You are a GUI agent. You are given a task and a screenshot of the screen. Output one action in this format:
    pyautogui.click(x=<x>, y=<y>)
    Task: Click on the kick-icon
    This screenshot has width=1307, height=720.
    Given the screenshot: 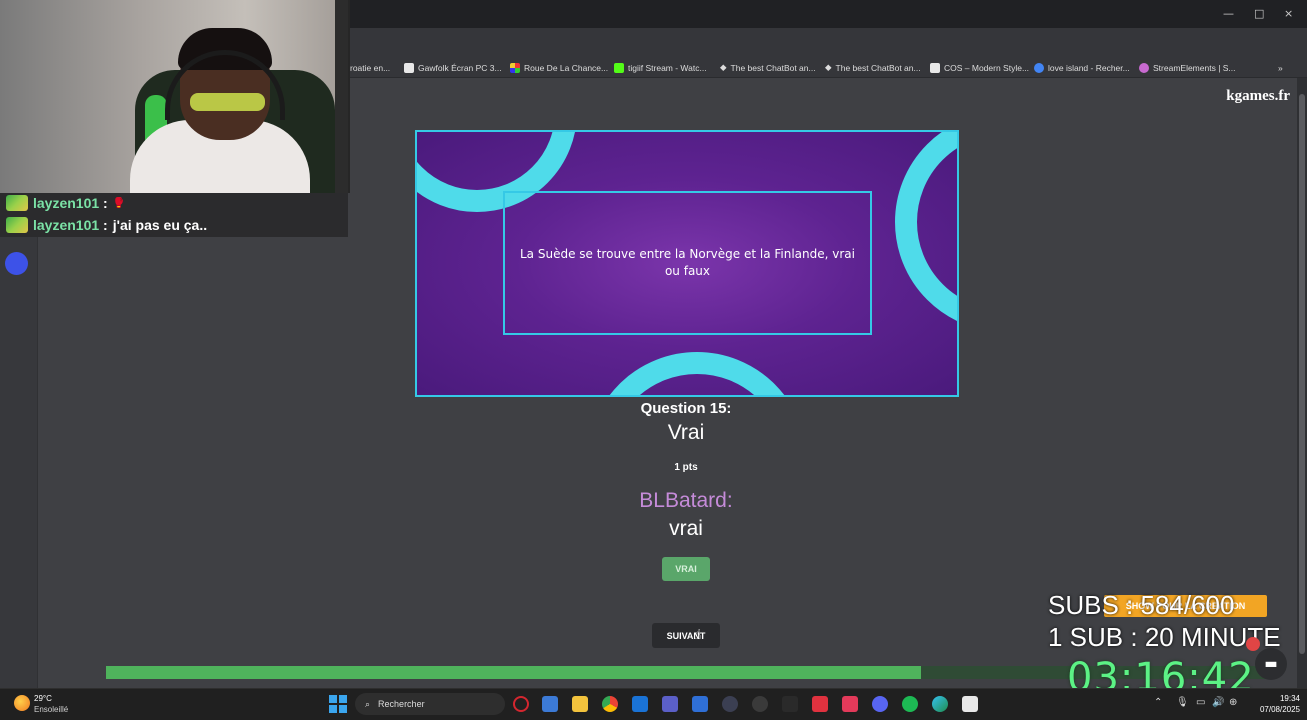 What is the action you would take?
    pyautogui.click(x=619, y=67)
    